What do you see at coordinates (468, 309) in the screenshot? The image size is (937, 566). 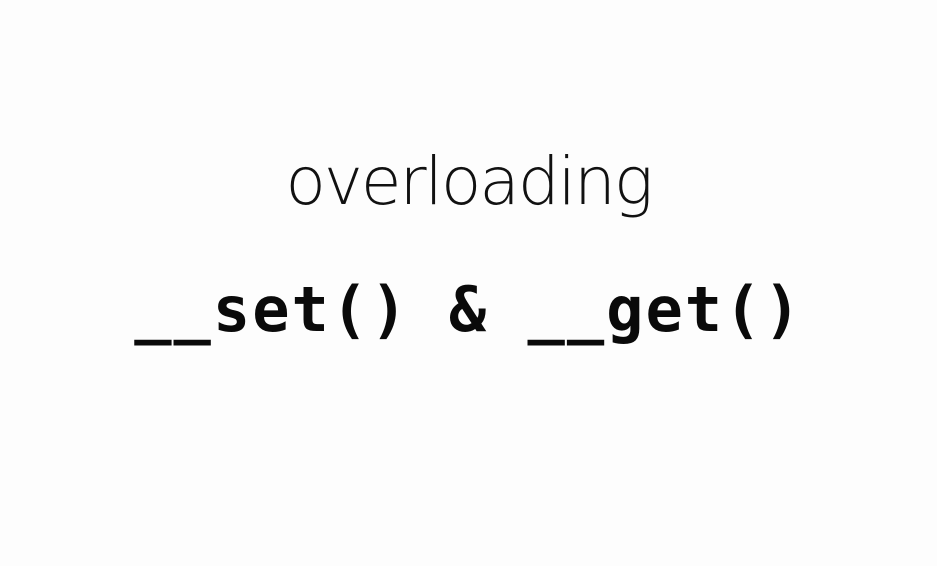 I see `slide-code-subtitle: __set() & __get()` at bounding box center [468, 309].